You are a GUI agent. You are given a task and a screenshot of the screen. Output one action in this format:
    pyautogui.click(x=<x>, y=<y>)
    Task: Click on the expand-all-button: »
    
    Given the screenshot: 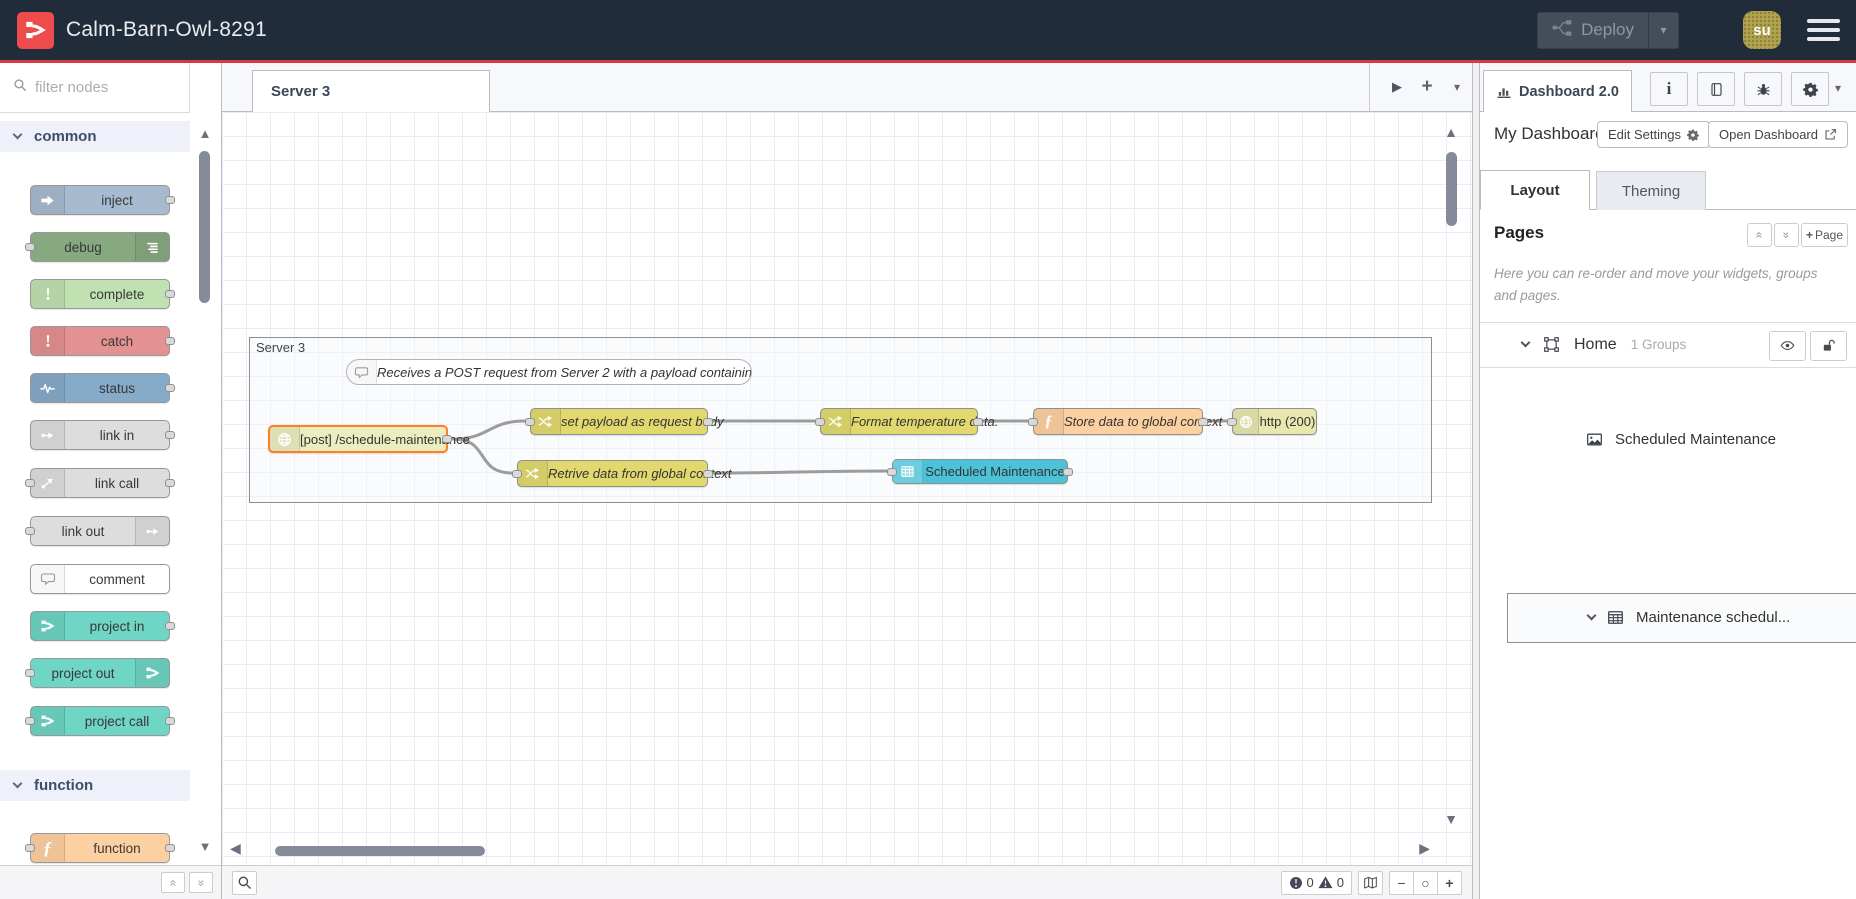 What is the action you would take?
    pyautogui.click(x=1786, y=235)
    